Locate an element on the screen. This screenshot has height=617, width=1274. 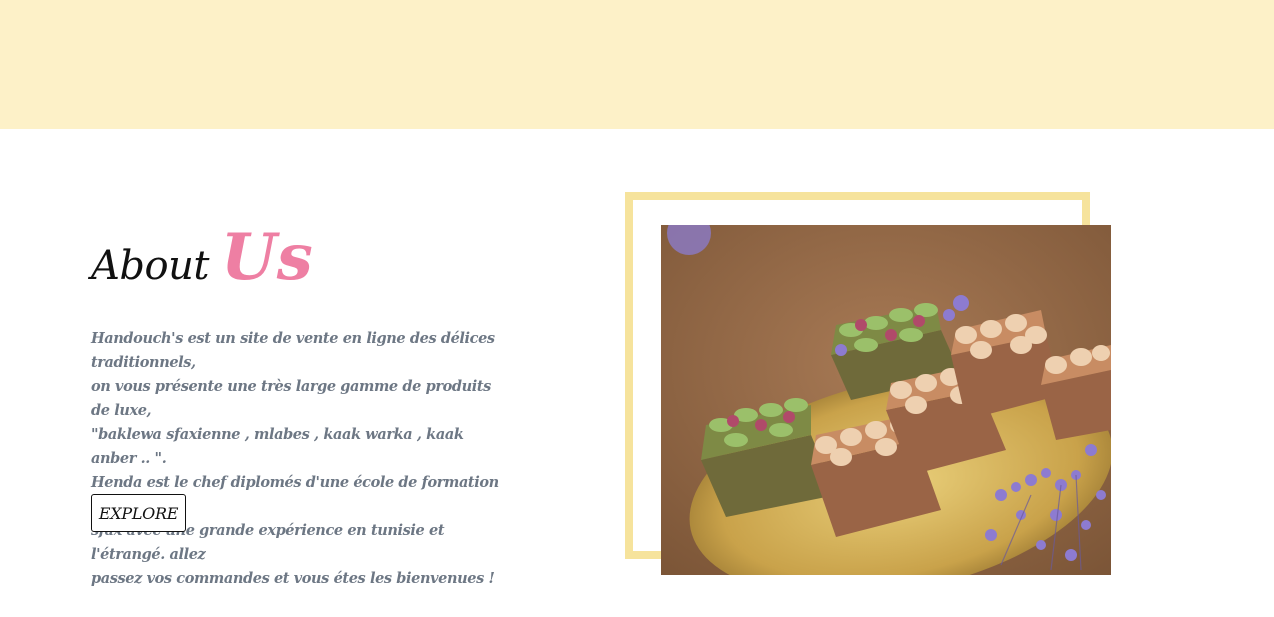
about-title-accent: Us is located at coordinates (266, 257).